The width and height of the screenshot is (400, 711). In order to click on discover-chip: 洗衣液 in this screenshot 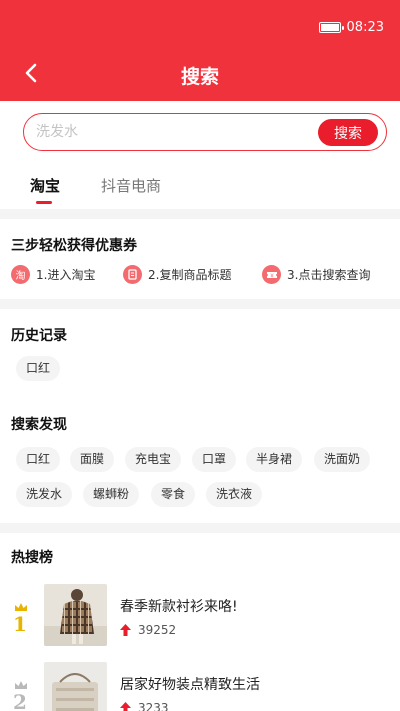, I will do `click(234, 494)`.